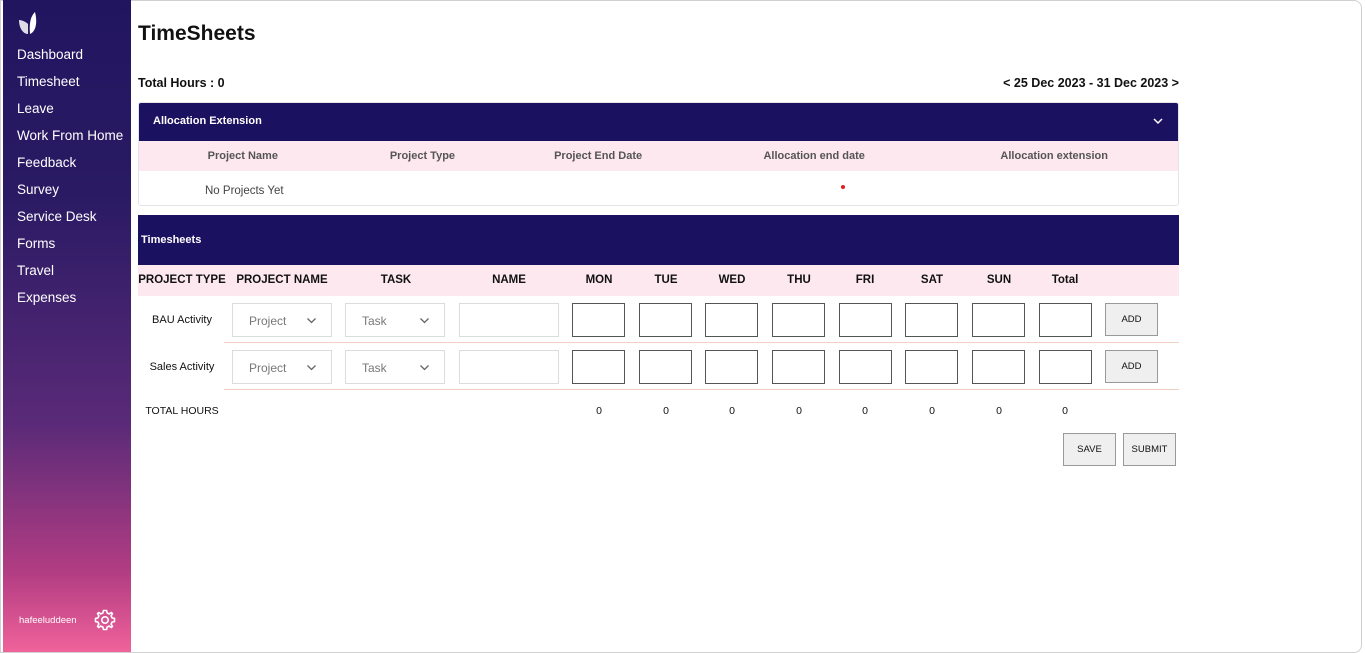 Image resolution: width=1365 pixels, height=653 pixels. Describe the element at coordinates (732, 411) in the screenshot. I see `wed-total: 0` at that location.